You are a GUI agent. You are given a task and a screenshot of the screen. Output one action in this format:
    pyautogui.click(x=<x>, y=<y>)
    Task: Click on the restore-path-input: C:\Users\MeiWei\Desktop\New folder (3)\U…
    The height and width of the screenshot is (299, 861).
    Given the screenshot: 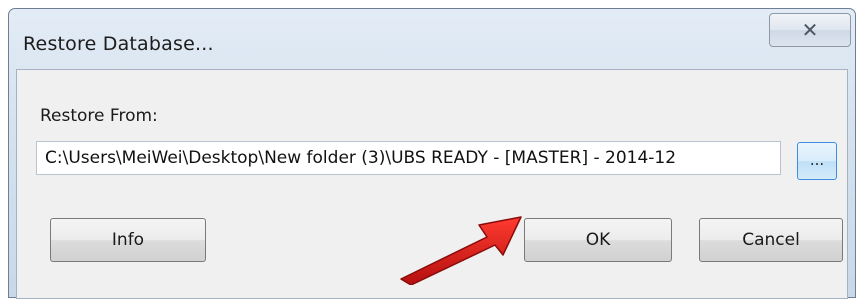 What is the action you would take?
    pyautogui.click(x=408, y=158)
    